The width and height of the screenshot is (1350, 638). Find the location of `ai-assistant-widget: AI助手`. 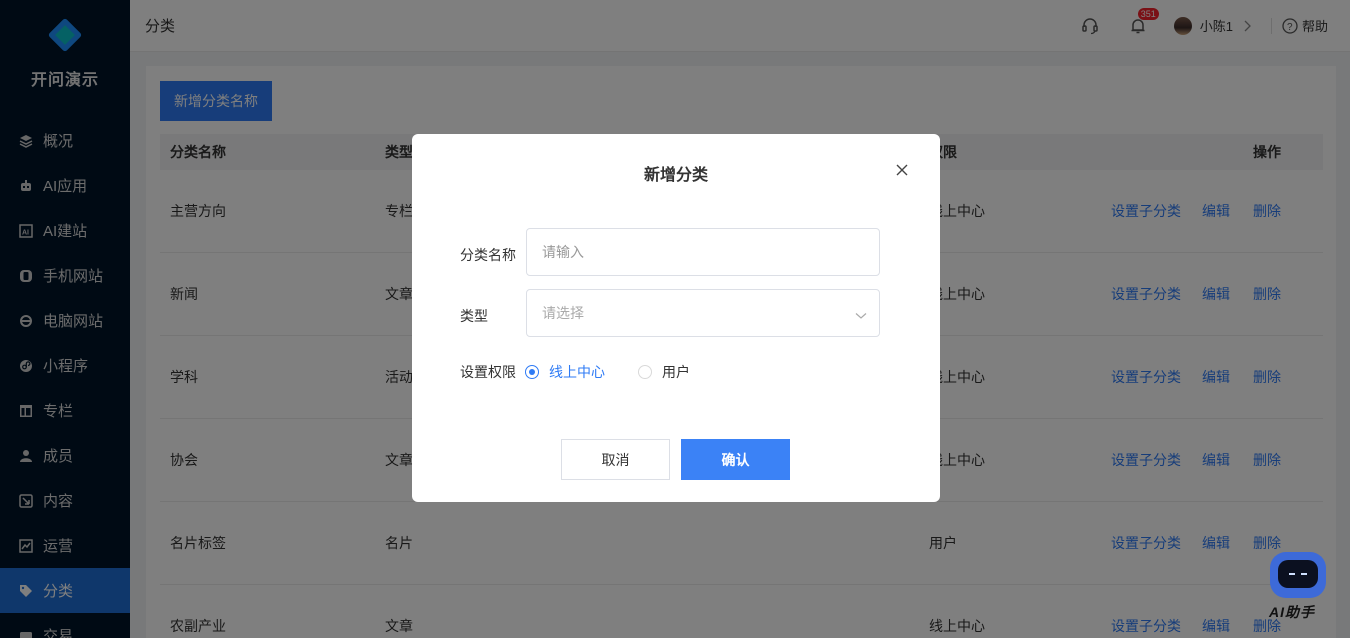

ai-assistant-widget: AI助手 is located at coordinates (1299, 586).